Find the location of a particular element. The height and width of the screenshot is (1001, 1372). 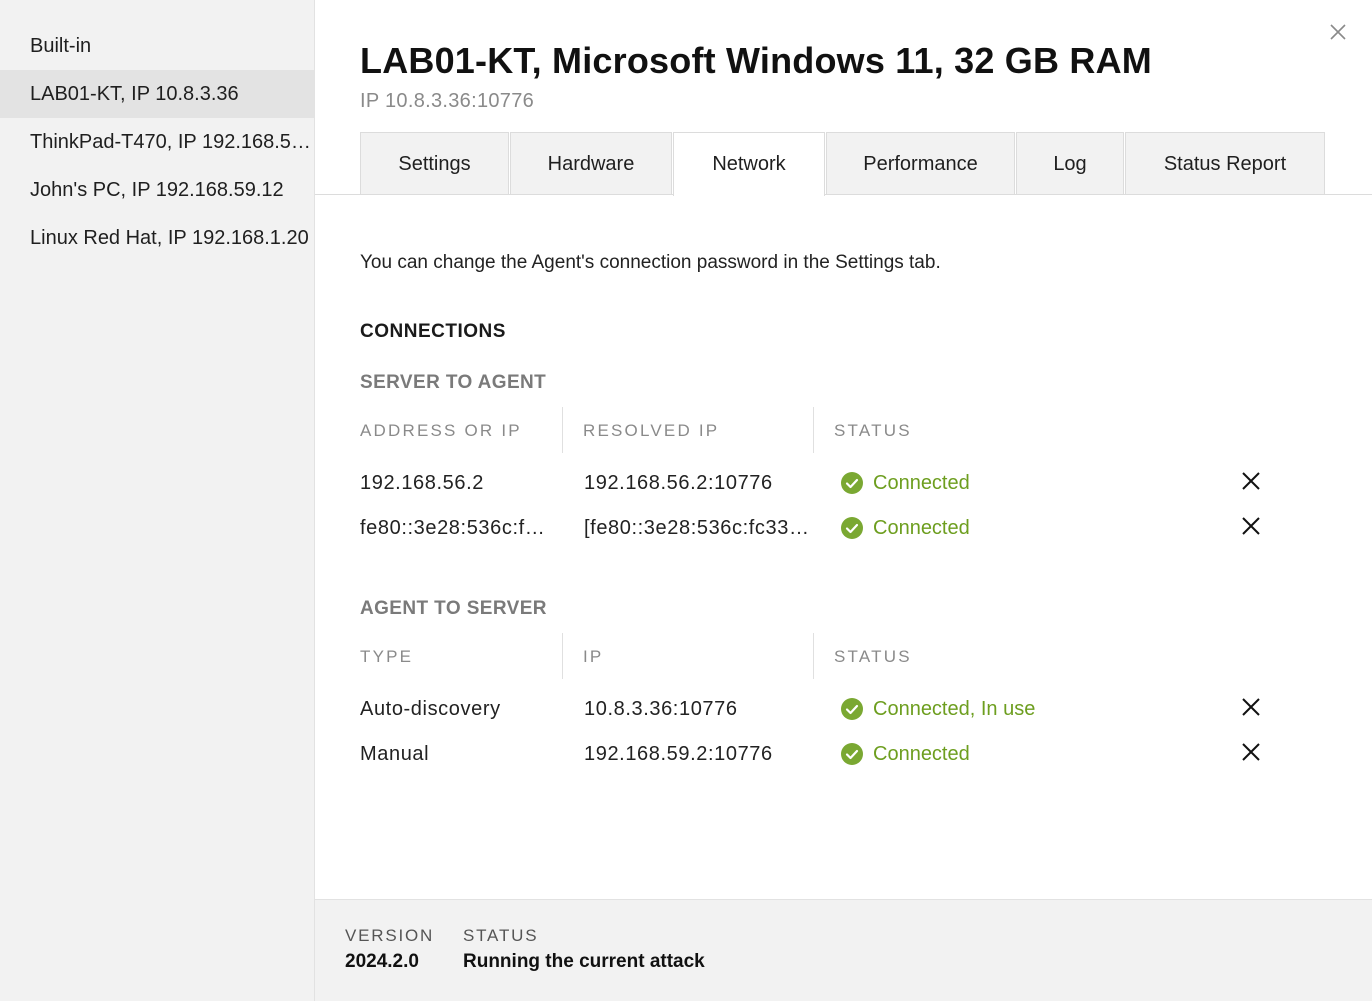

server-row-1-status: Connected is located at coordinates (905, 483).